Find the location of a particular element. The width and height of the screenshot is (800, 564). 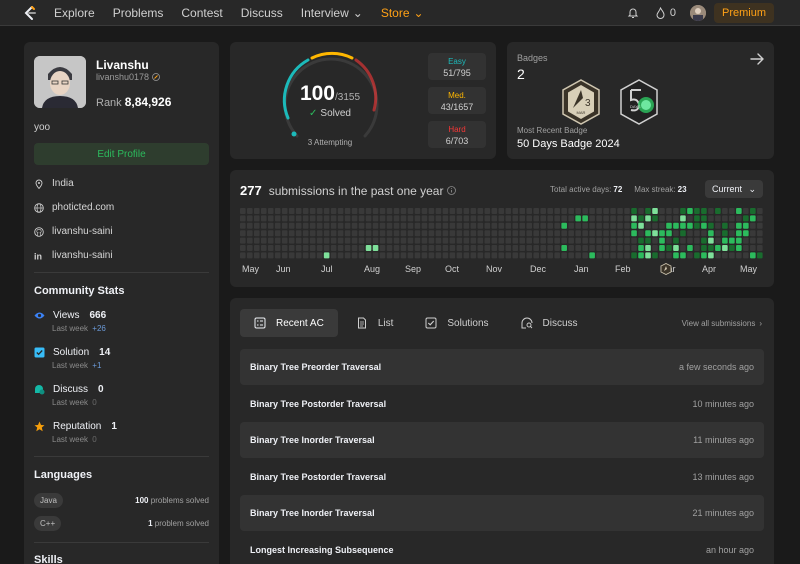

recent-badge-value: 50 Days Badge 2024 is located at coordinates (568, 144).